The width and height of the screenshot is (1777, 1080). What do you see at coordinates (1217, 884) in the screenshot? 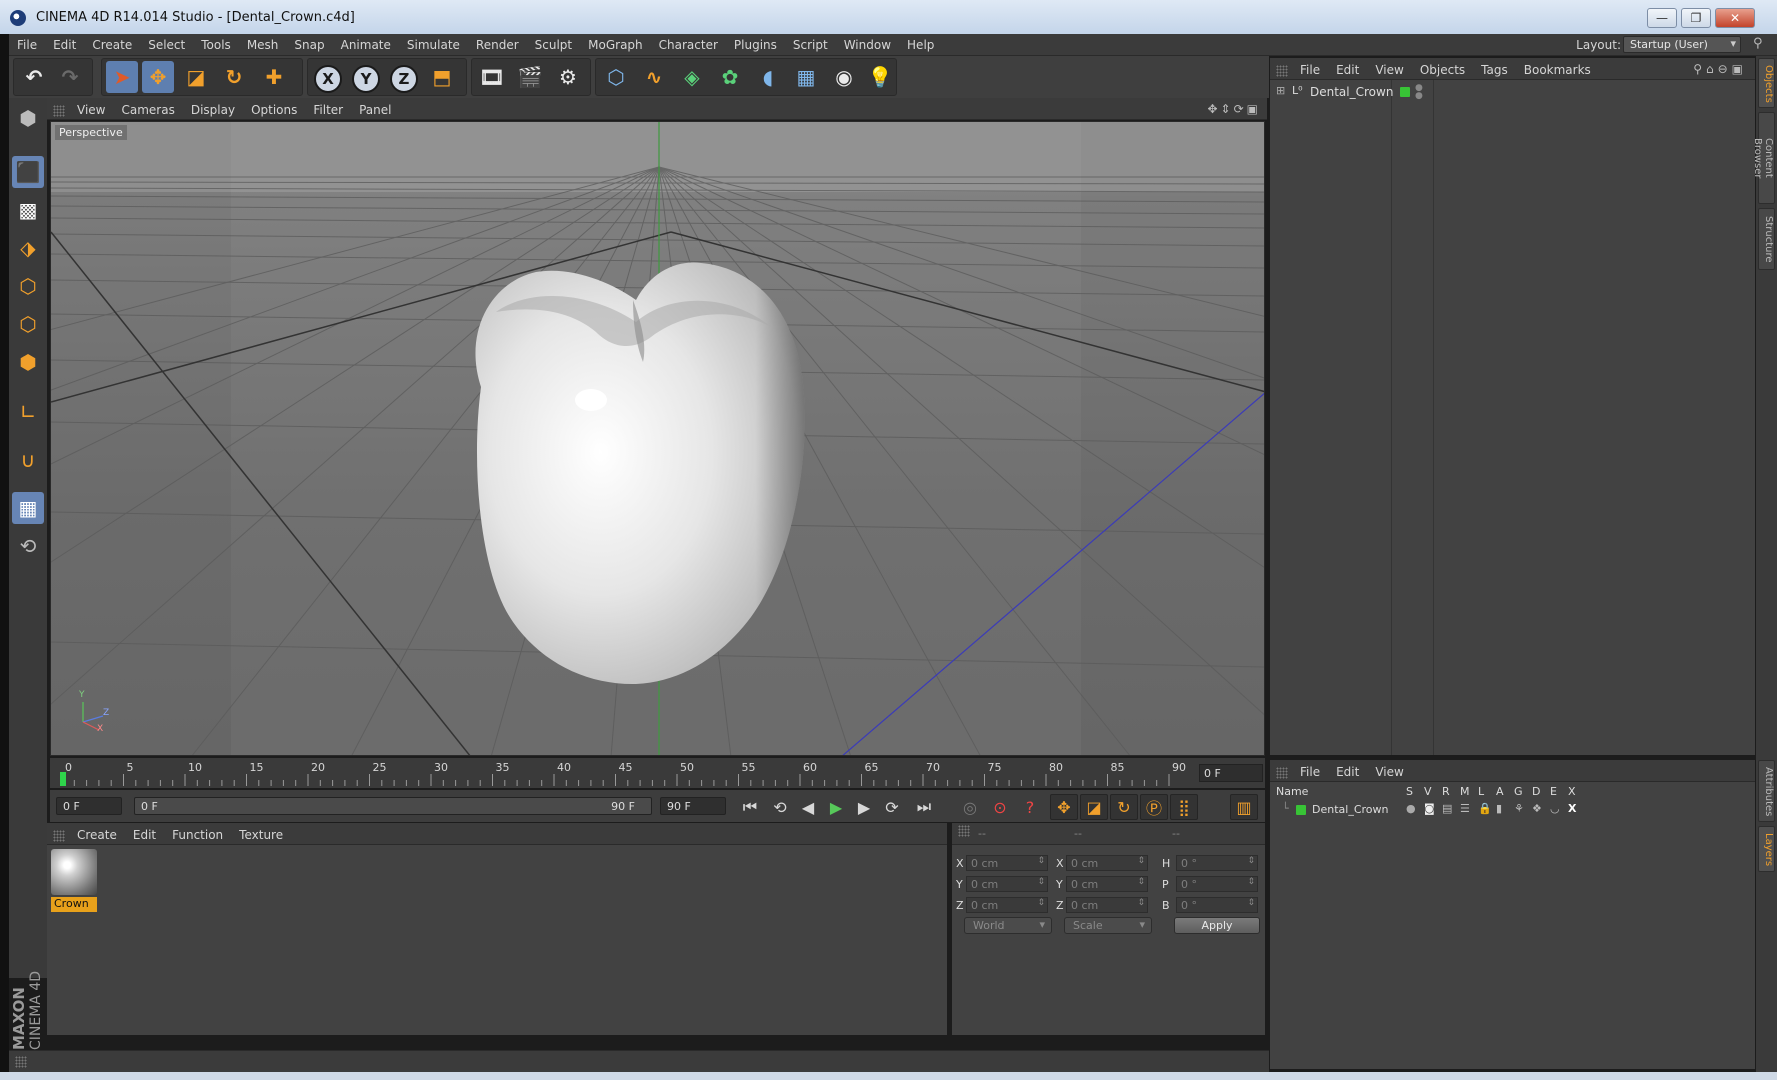
I see `rot-p-field: 0 °` at bounding box center [1217, 884].